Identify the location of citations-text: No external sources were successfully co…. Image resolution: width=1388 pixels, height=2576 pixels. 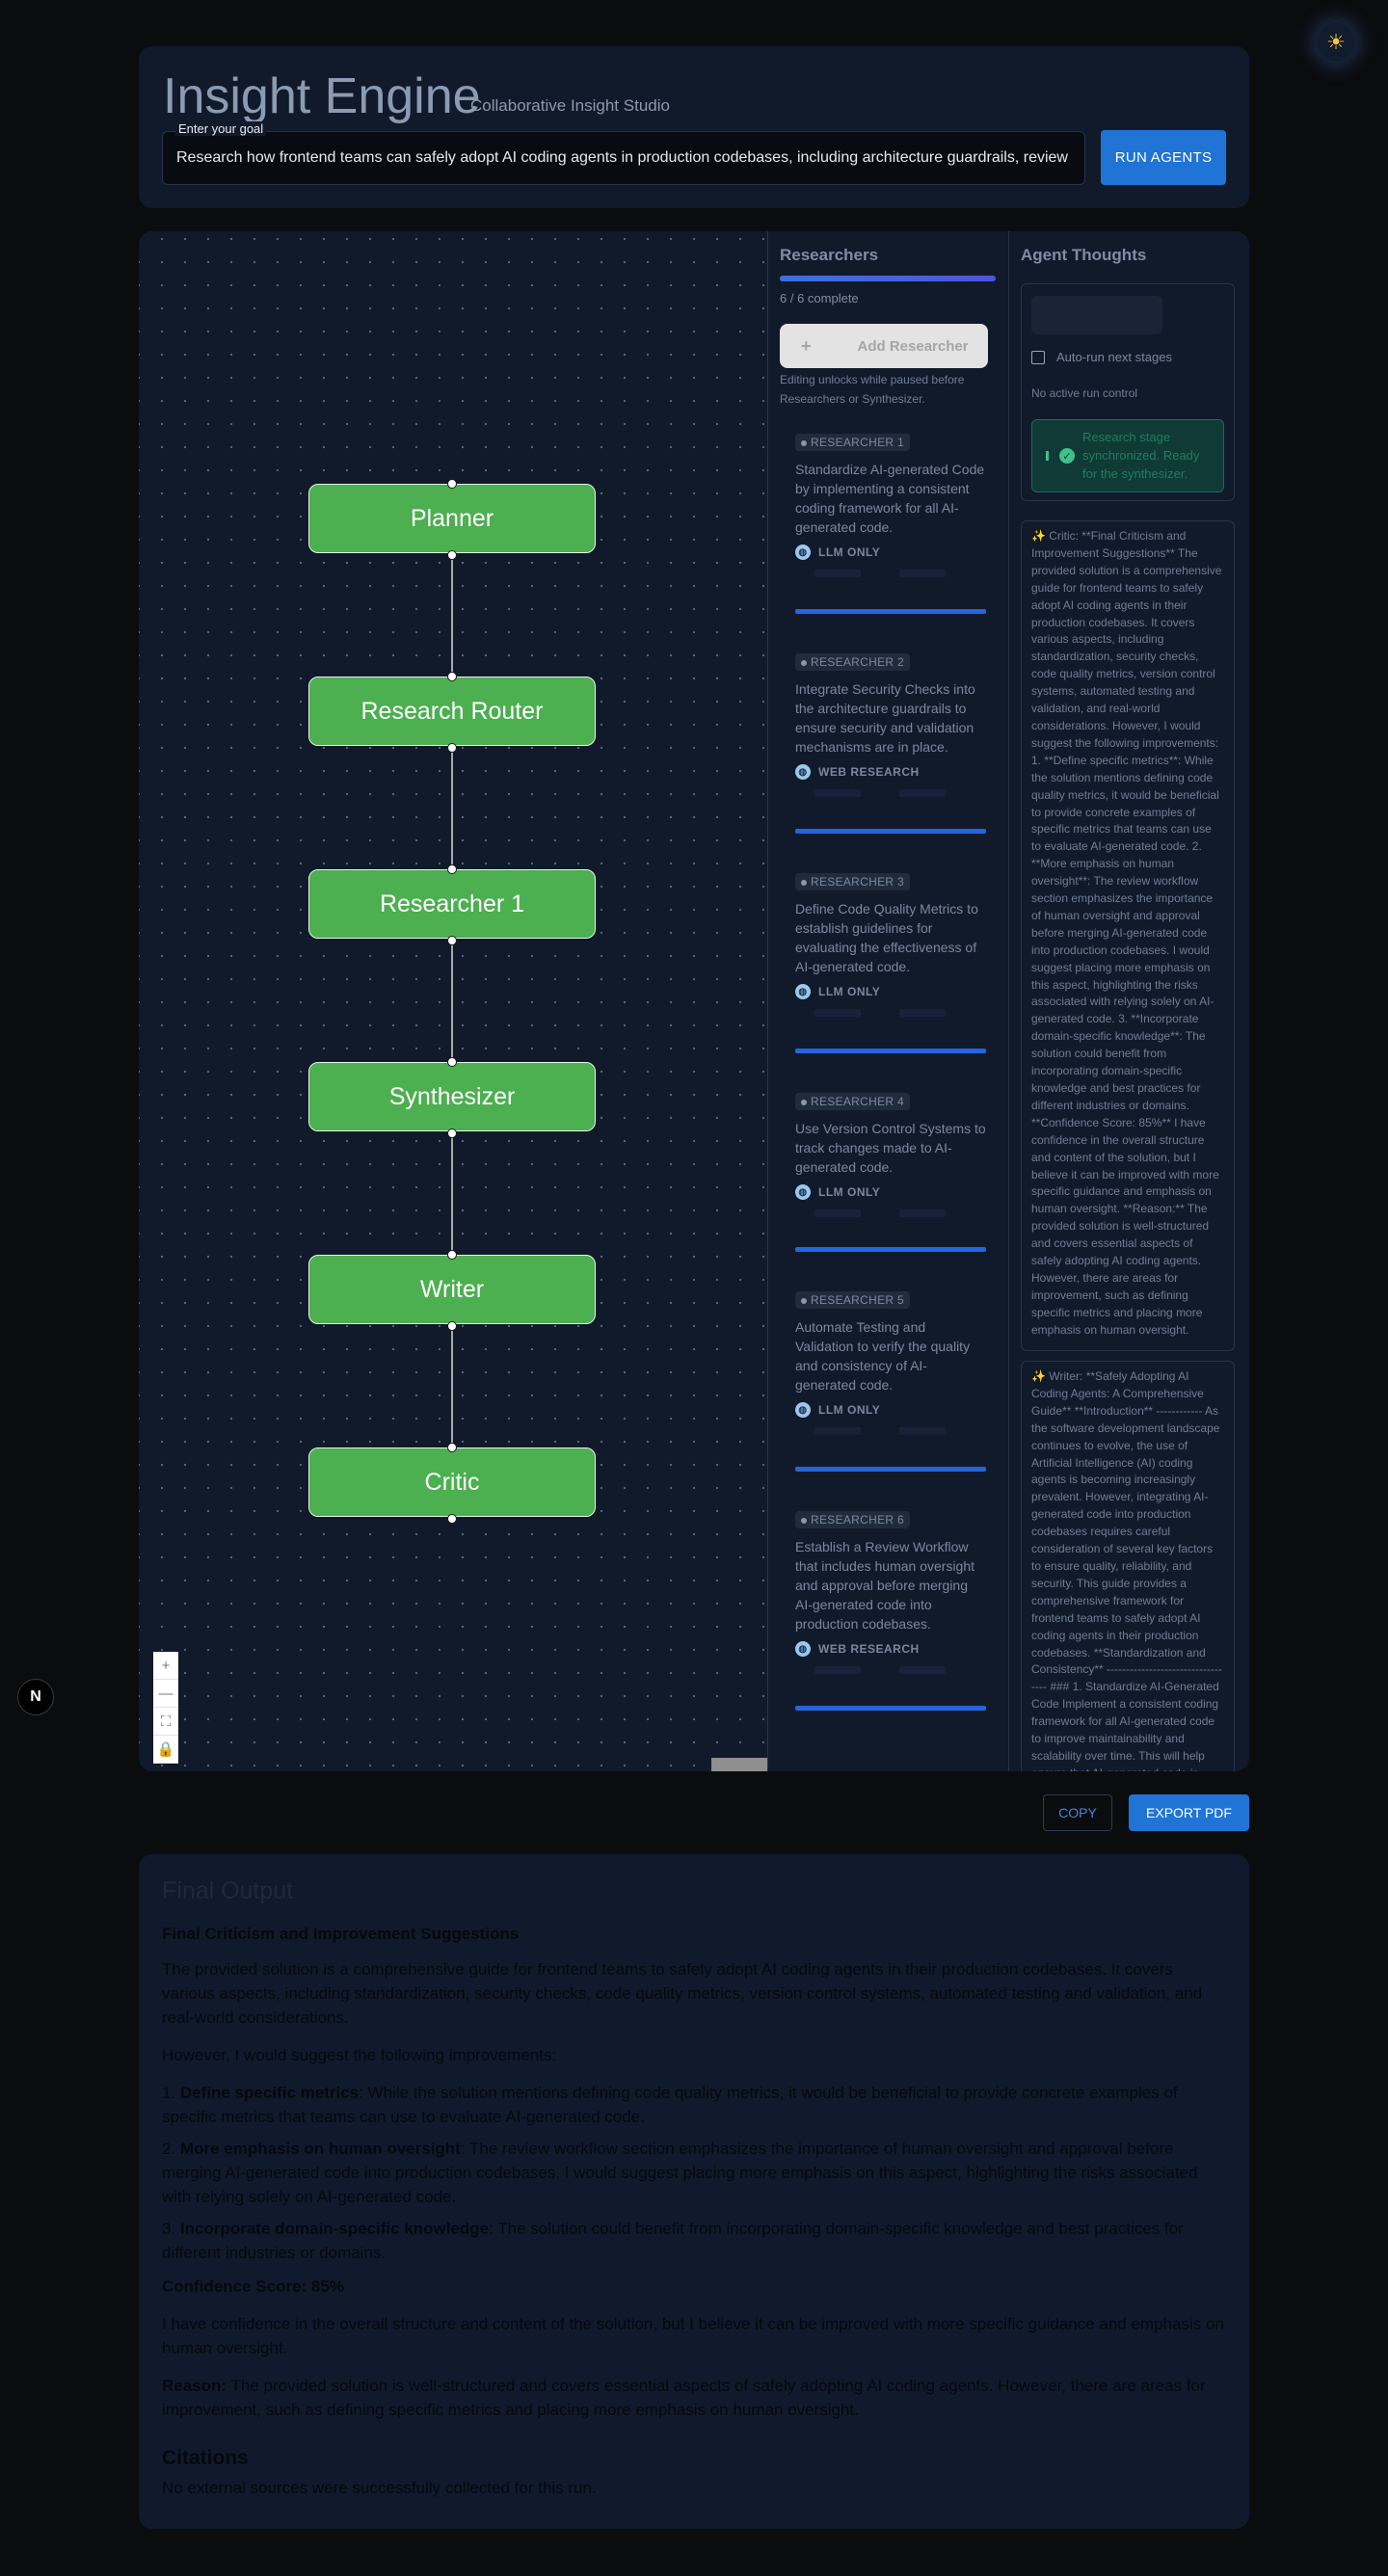
(379, 2488).